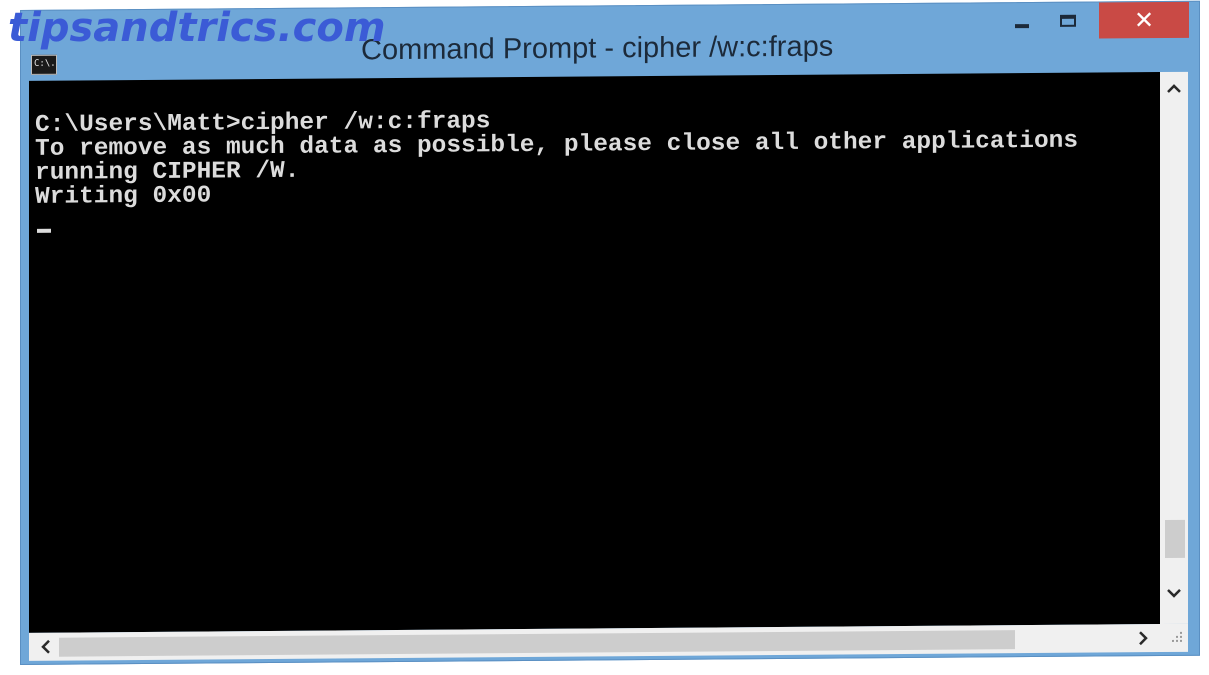  I want to click on scroll-up-icon, so click(1174, 89).